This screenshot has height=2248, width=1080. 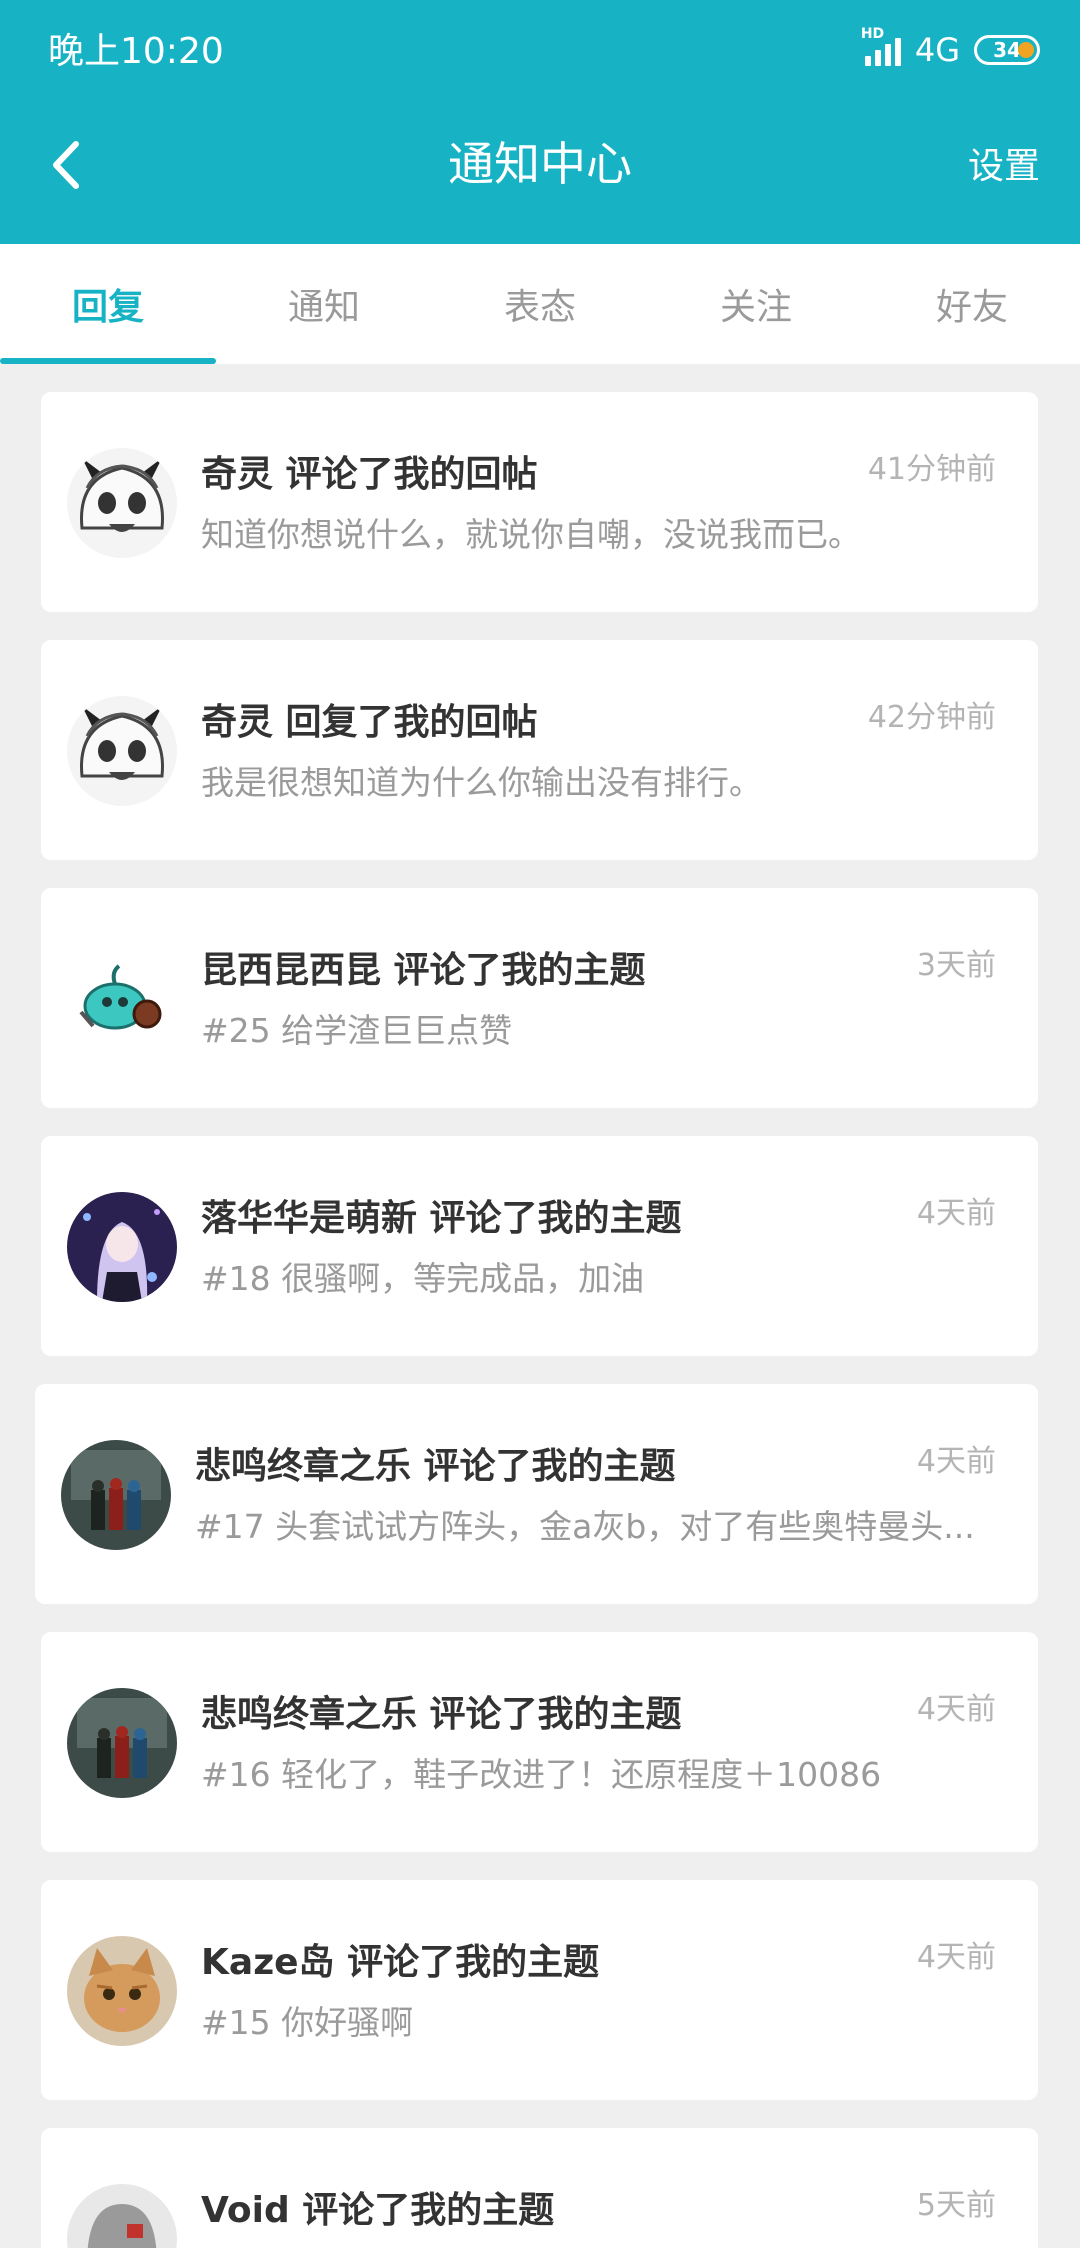 I want to click on notification-title: 昆西昆西昆 评论了我的主题, so click(x=423, y=970).